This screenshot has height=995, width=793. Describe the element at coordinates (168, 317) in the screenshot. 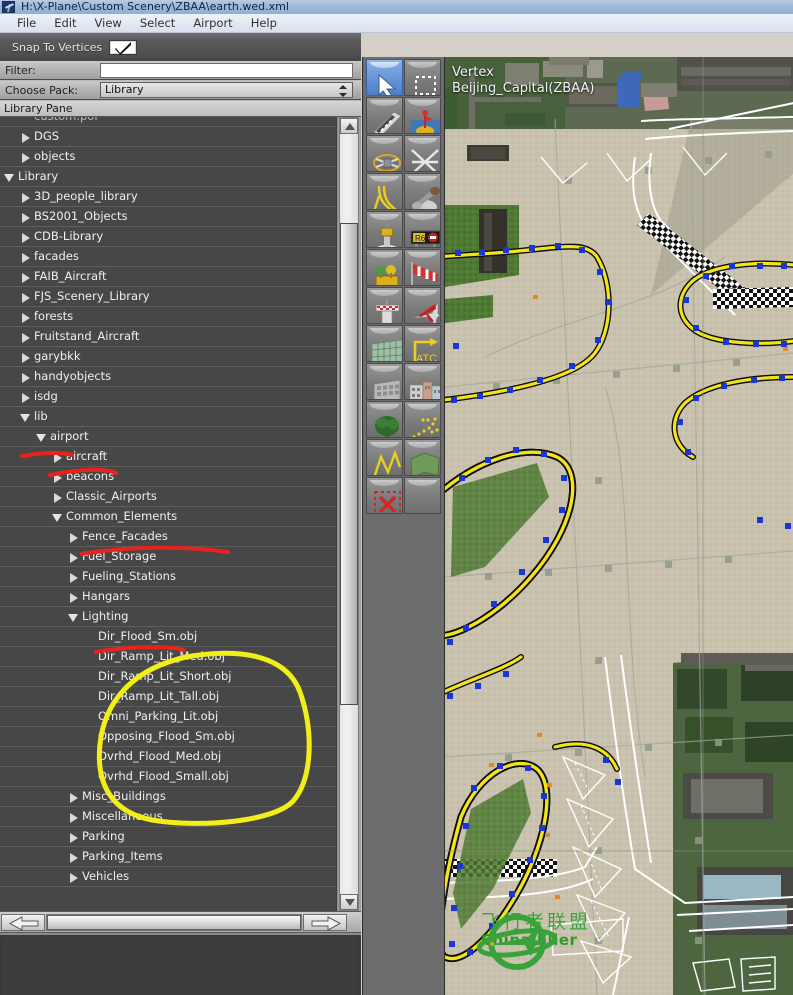

I see `tree-row: forests` at that location.